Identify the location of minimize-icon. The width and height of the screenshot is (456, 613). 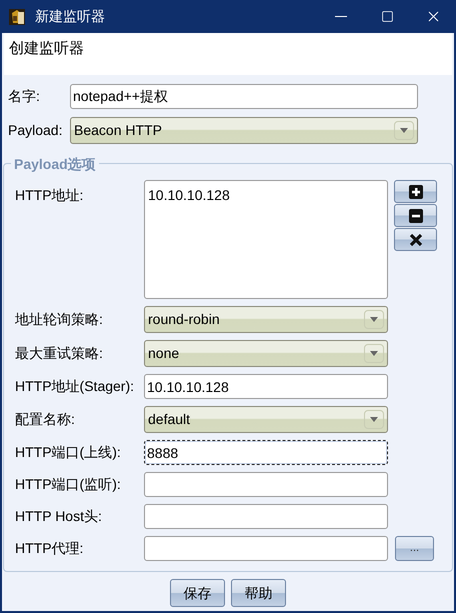
(341, 16).